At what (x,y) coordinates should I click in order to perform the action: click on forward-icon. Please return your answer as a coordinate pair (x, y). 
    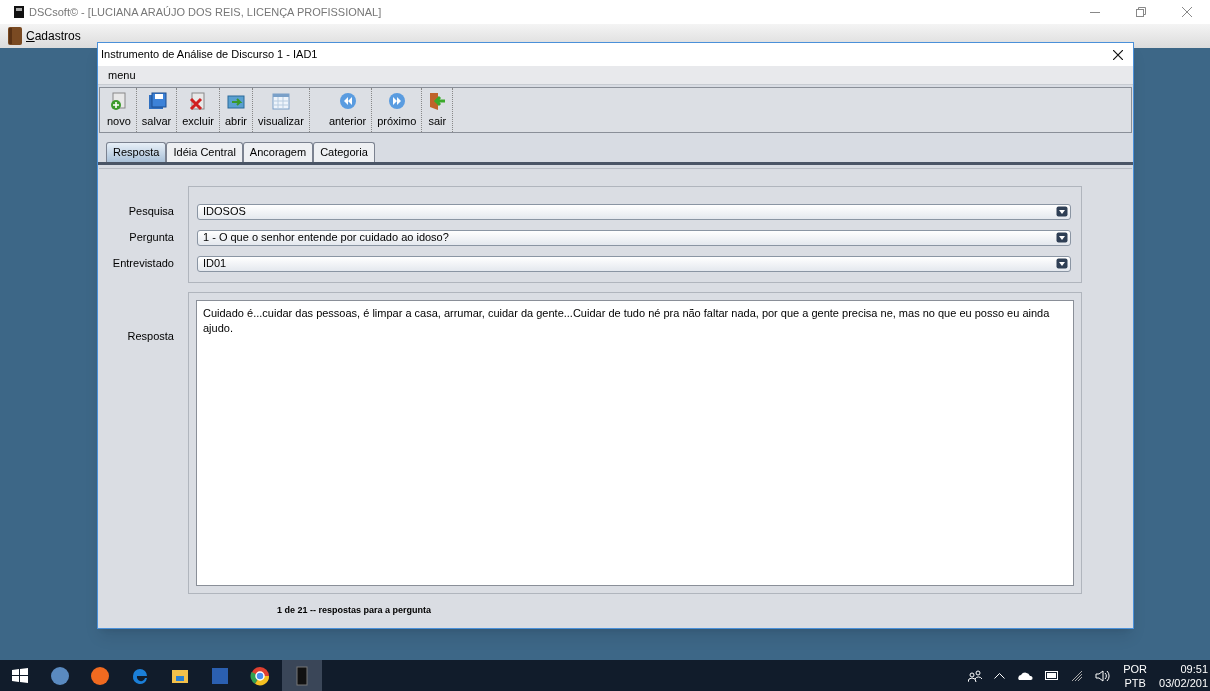
    Looking at the image, I should click on (396, 101).